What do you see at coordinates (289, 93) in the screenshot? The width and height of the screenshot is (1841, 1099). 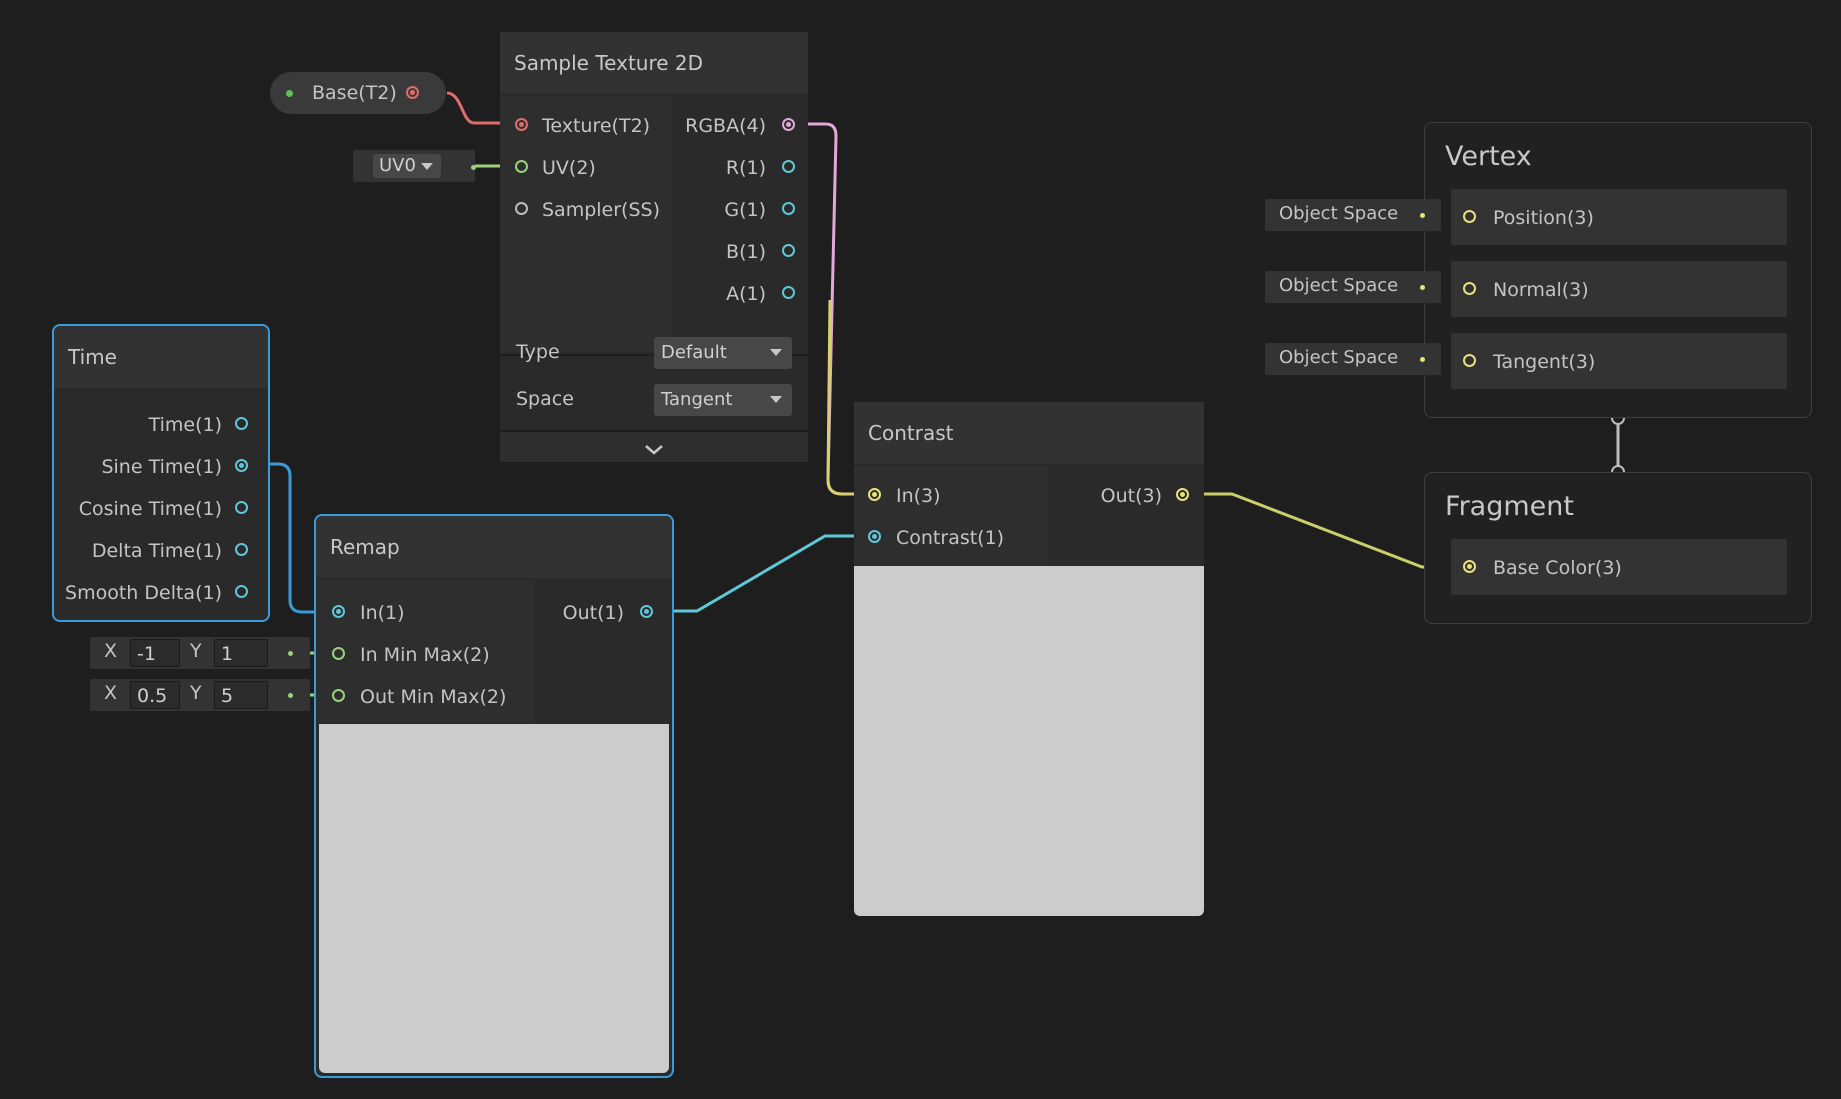 I see `property-node-dot` at bounding box center [289, 93].